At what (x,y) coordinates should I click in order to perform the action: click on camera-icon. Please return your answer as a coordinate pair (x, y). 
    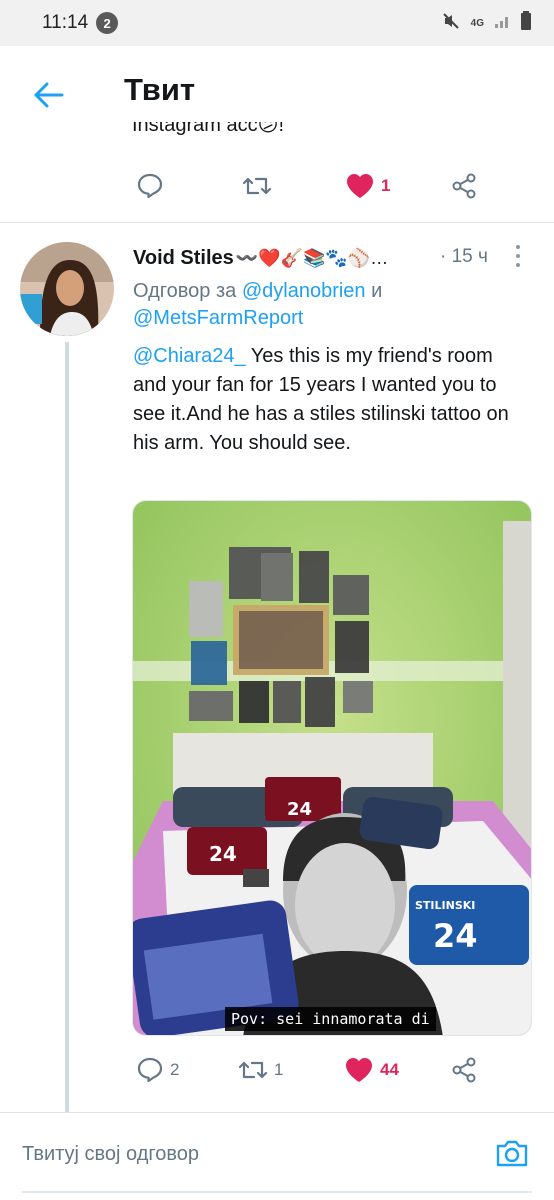
    Looking at the image, I should click on (512, 1153).